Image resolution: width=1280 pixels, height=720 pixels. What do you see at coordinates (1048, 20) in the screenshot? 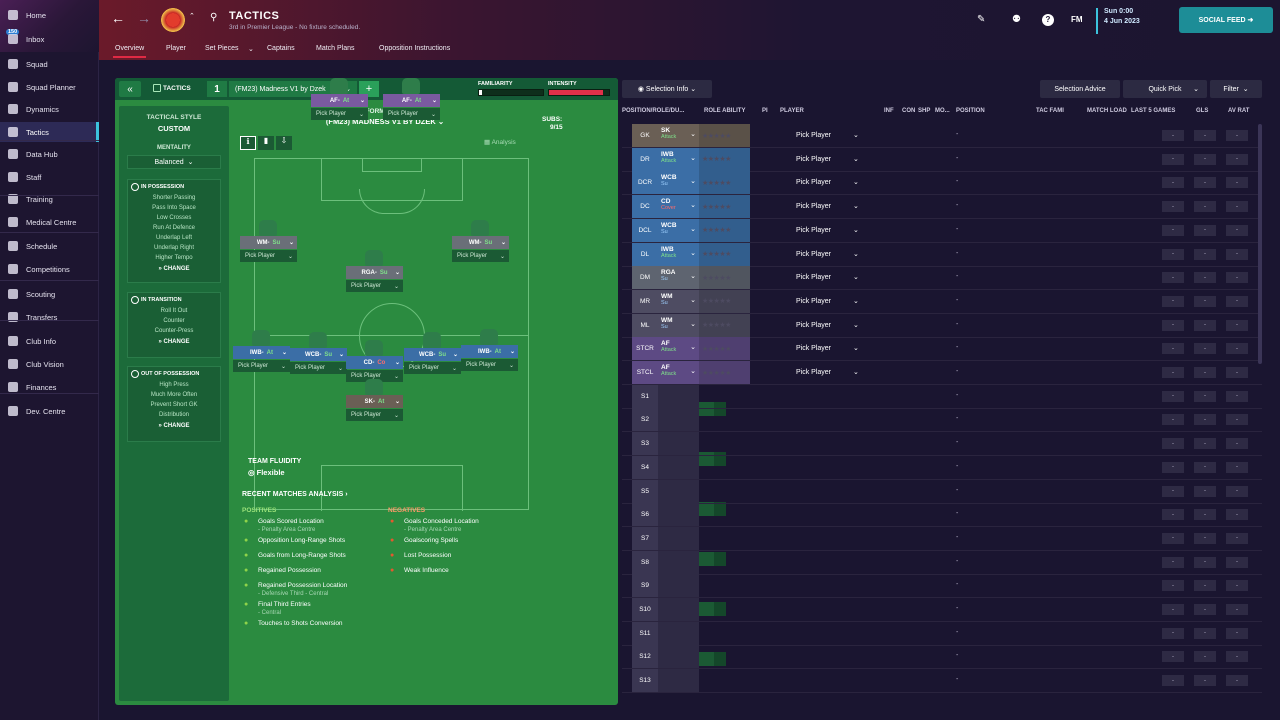
I see `help-icon: ?` at bounding box center [1048, 20].